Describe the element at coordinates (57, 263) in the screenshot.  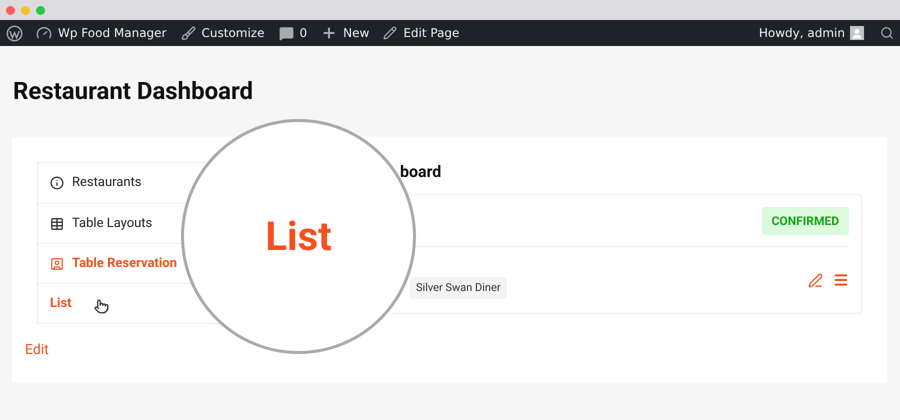
I see `reservation-icon` at that location.